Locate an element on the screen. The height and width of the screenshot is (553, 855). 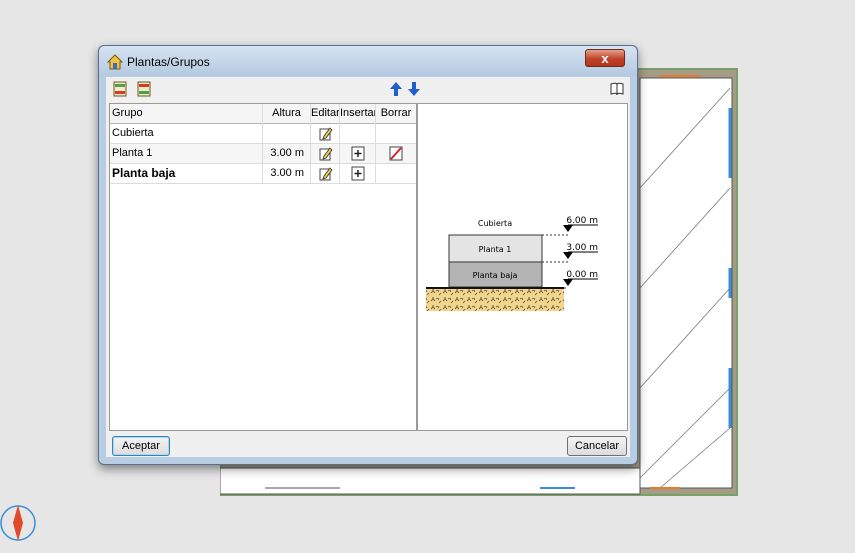
floor-label-cubierta: Cubierta is located at coordinates (495, 223).